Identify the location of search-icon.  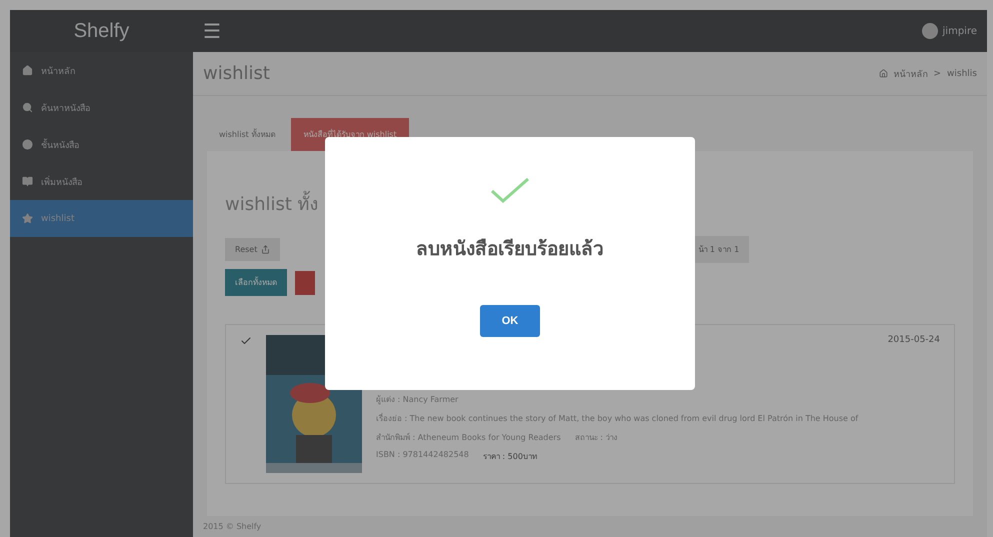
(27, 107).